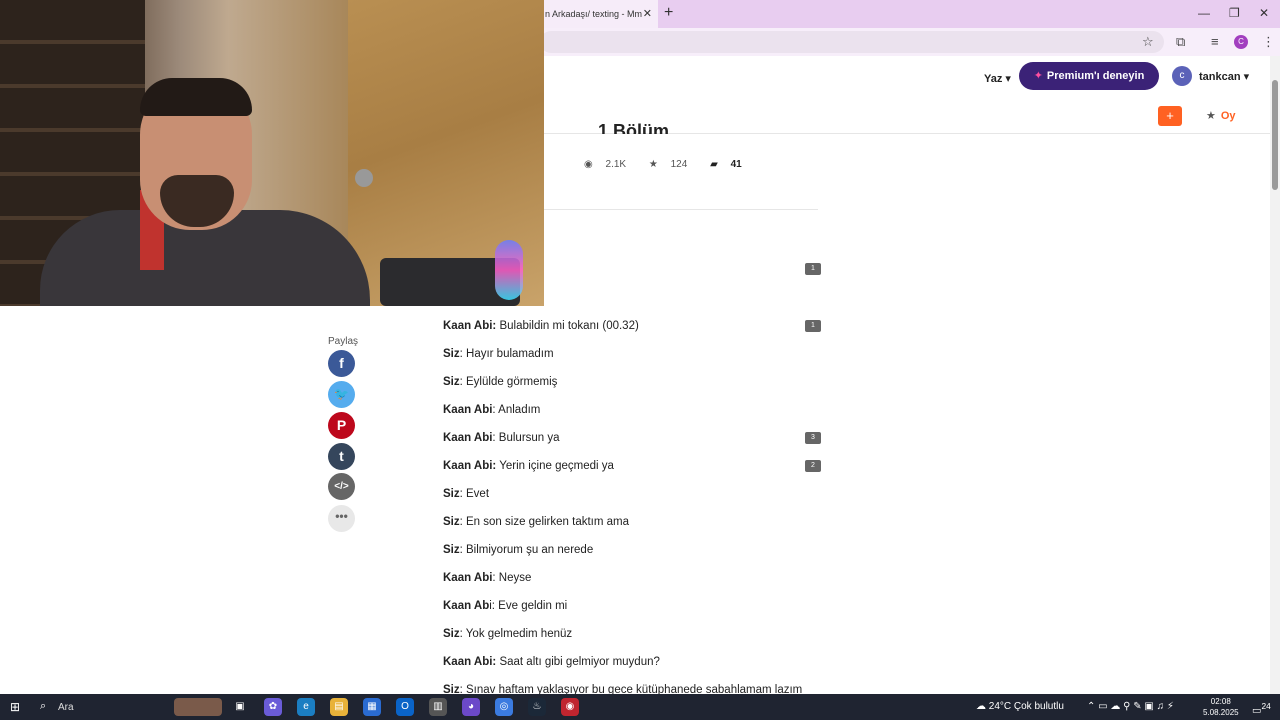 Image resolution: width=1280 pixels, height=720 pixels. I want to click on windows-start-icon: ⊞, so click(15, 707).